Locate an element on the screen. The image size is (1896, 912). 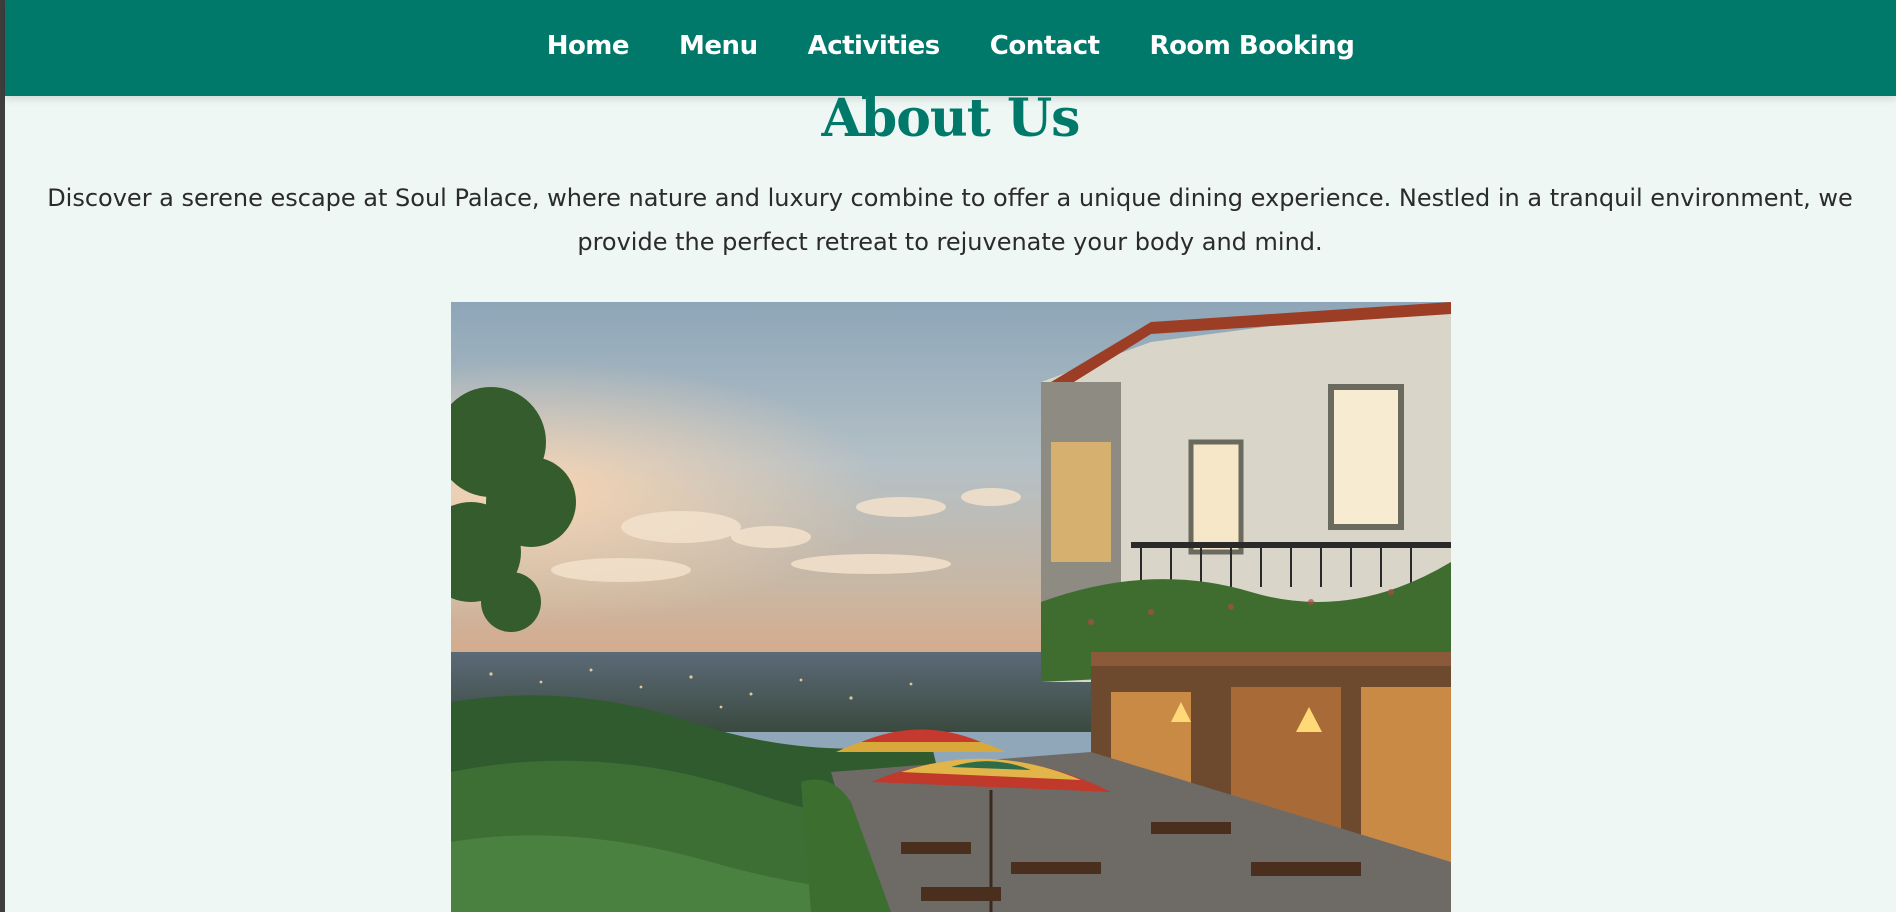
nav-home-link: Home is located at coordinates (588, 46).